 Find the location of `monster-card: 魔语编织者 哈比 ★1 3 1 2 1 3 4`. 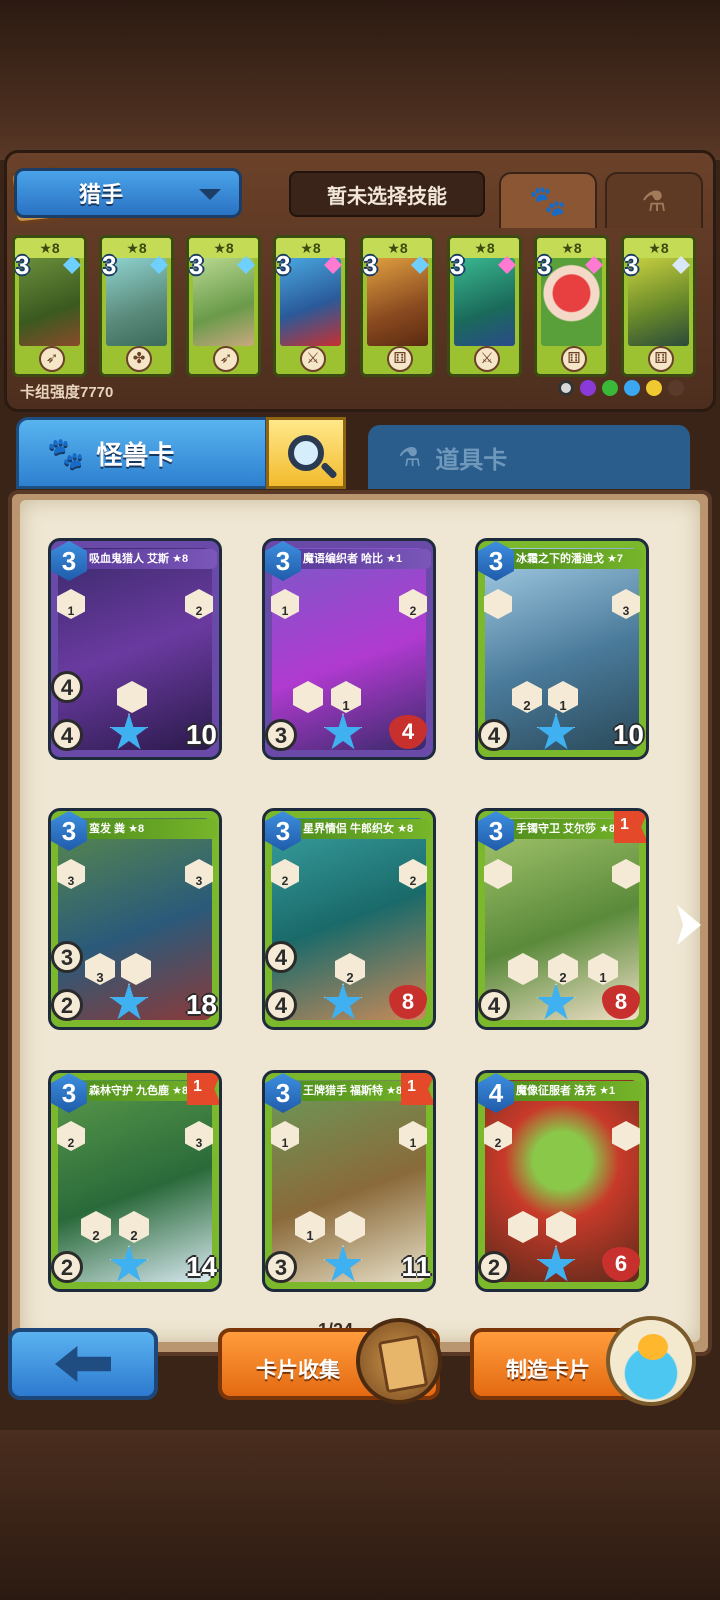

monster-card: 魔语编织者 哈比 ★1 3 1 2 1 3 4 is located at coordinates (349, 649).